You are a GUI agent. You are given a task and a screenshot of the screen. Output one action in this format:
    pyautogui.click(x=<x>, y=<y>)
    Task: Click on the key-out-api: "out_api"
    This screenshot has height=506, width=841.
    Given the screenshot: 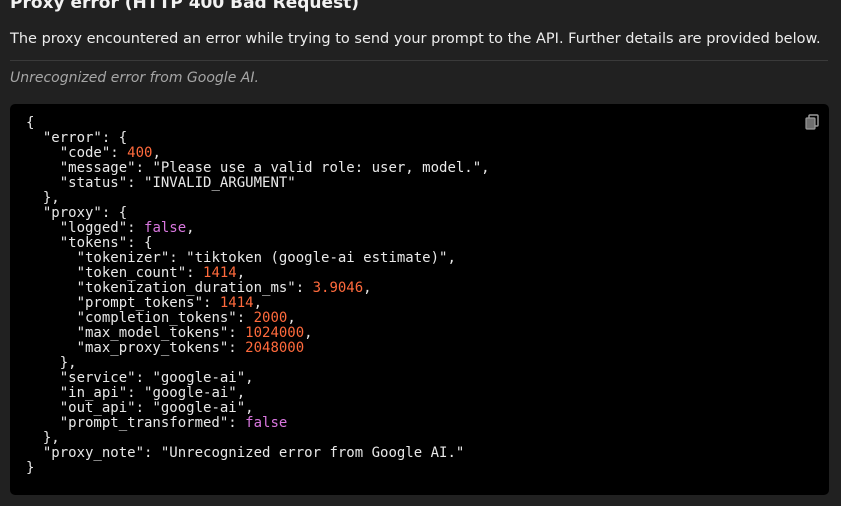 What is the action you would take?
    pyautogui.click(x=97, y=408)
    